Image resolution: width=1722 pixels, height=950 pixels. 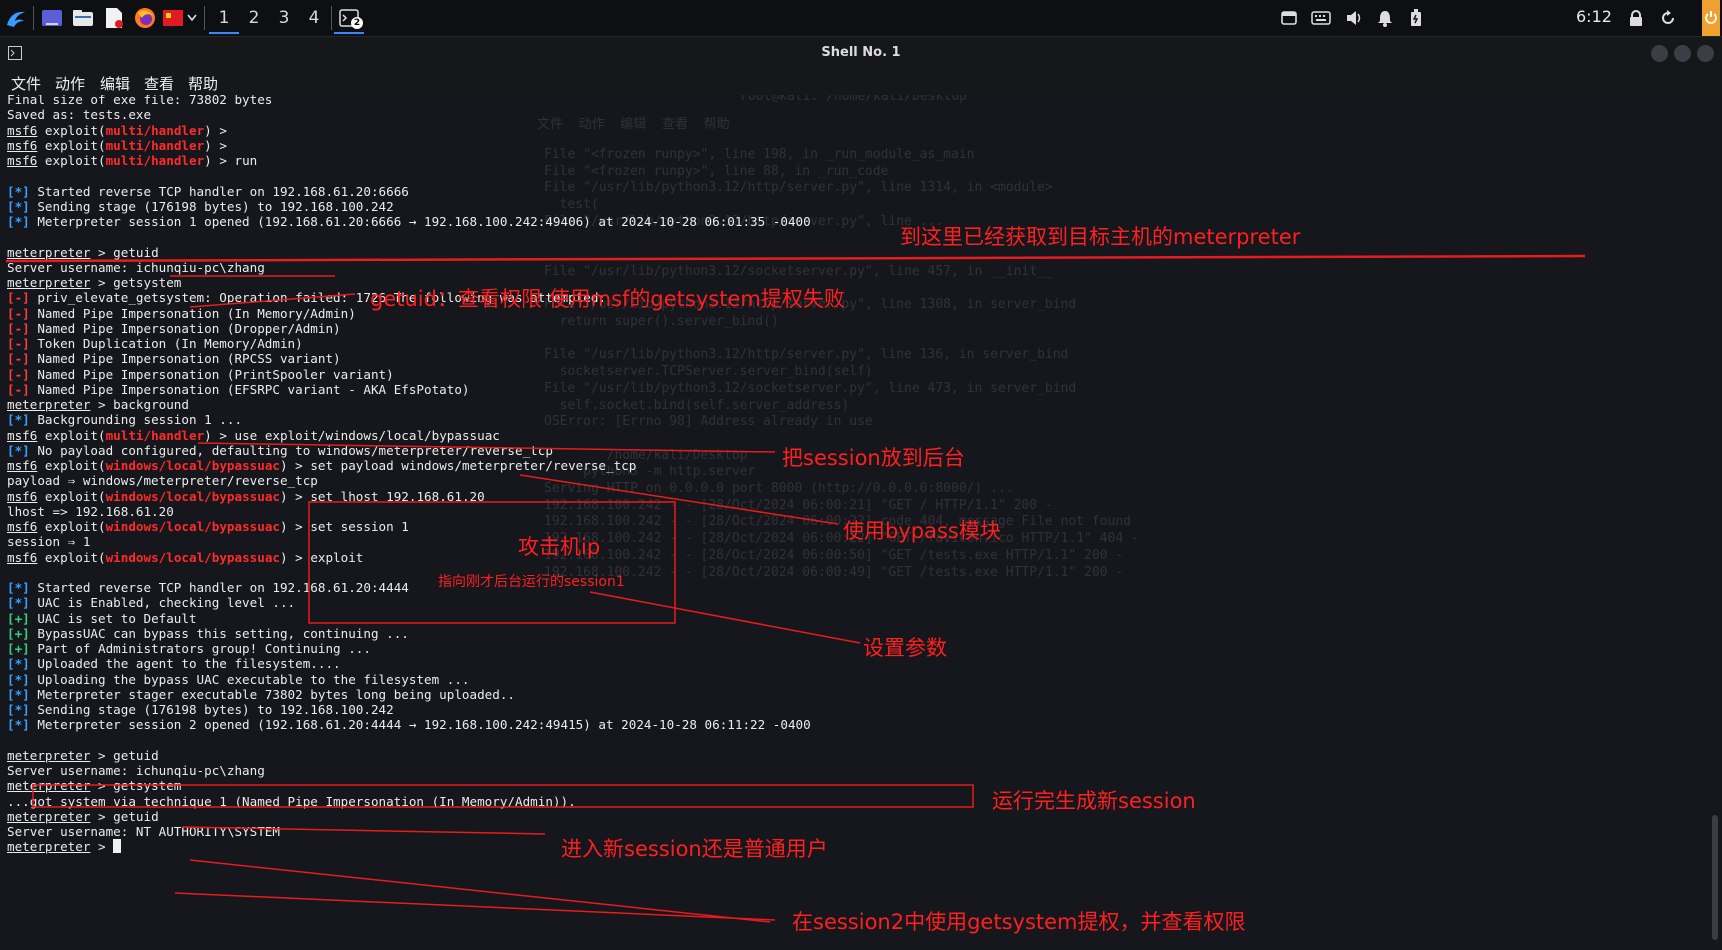 What do you see at coordinates (1019, 922) in the screenshot?
I see `annotation-session2-getsystem: 在session2中使用getsystem提权，并查看权限` at bounding box center [1019, 922].